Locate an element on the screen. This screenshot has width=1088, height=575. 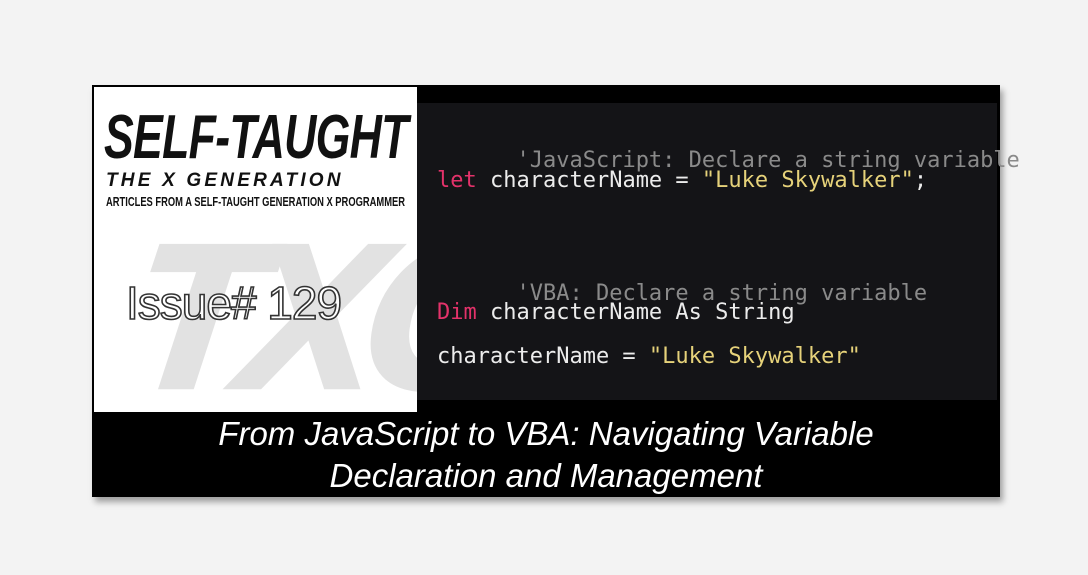
code-identifier: characterName As String is located at coordinates (635, 312).